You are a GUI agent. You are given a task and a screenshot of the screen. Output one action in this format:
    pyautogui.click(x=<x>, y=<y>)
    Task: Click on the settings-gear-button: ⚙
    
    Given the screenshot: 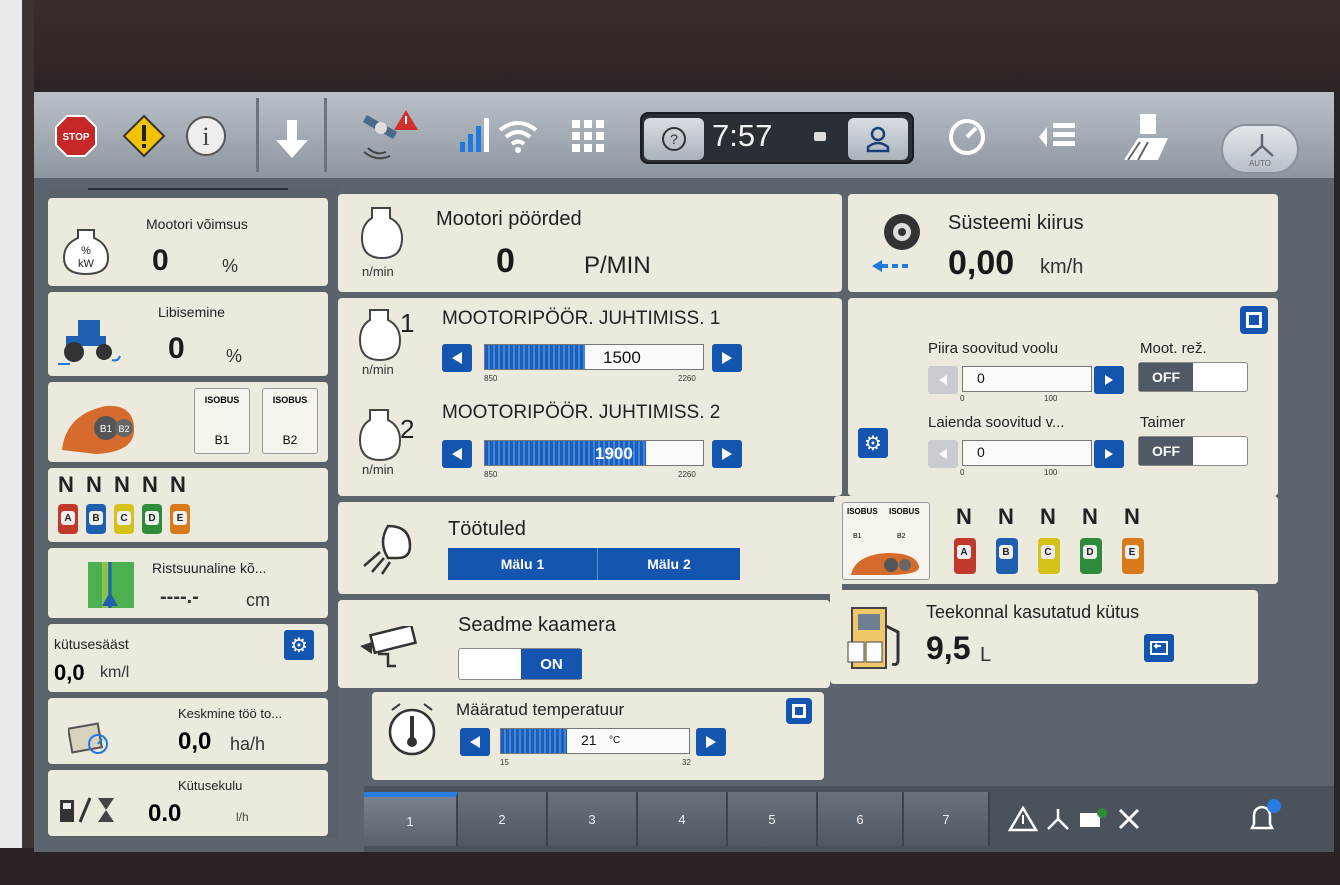 What is the action you would take?
    pyautogui.click(x=299, y=645)
    